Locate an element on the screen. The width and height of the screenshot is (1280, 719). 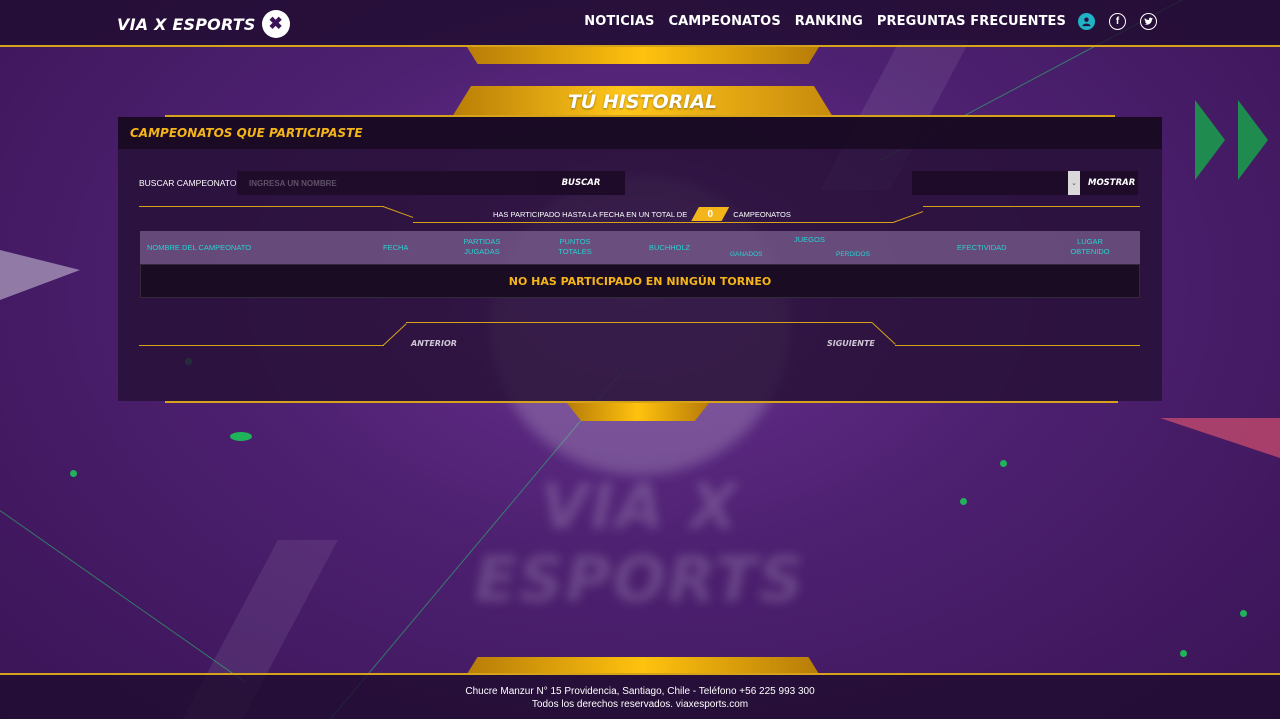
col-perdidos: PERDIDOS is located at coordinates (853, 254).